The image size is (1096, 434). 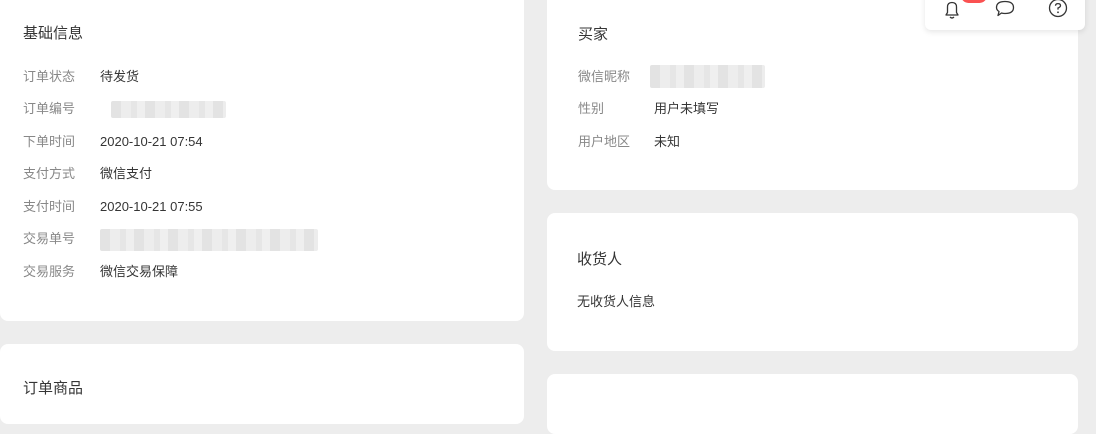 What do you see at coordinates (616, 301) in the screenshot?
I see `receiver-empty-text: 无收货人信息` at bounding box center [616, 301].